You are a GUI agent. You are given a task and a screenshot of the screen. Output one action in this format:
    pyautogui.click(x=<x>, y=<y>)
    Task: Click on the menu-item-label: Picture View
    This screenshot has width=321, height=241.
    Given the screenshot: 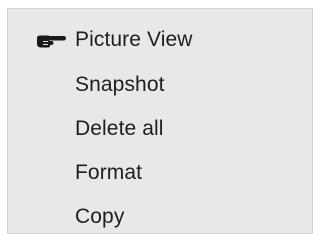 What is the action you would take?
    pyautogui.click(x=134, y=39)
    